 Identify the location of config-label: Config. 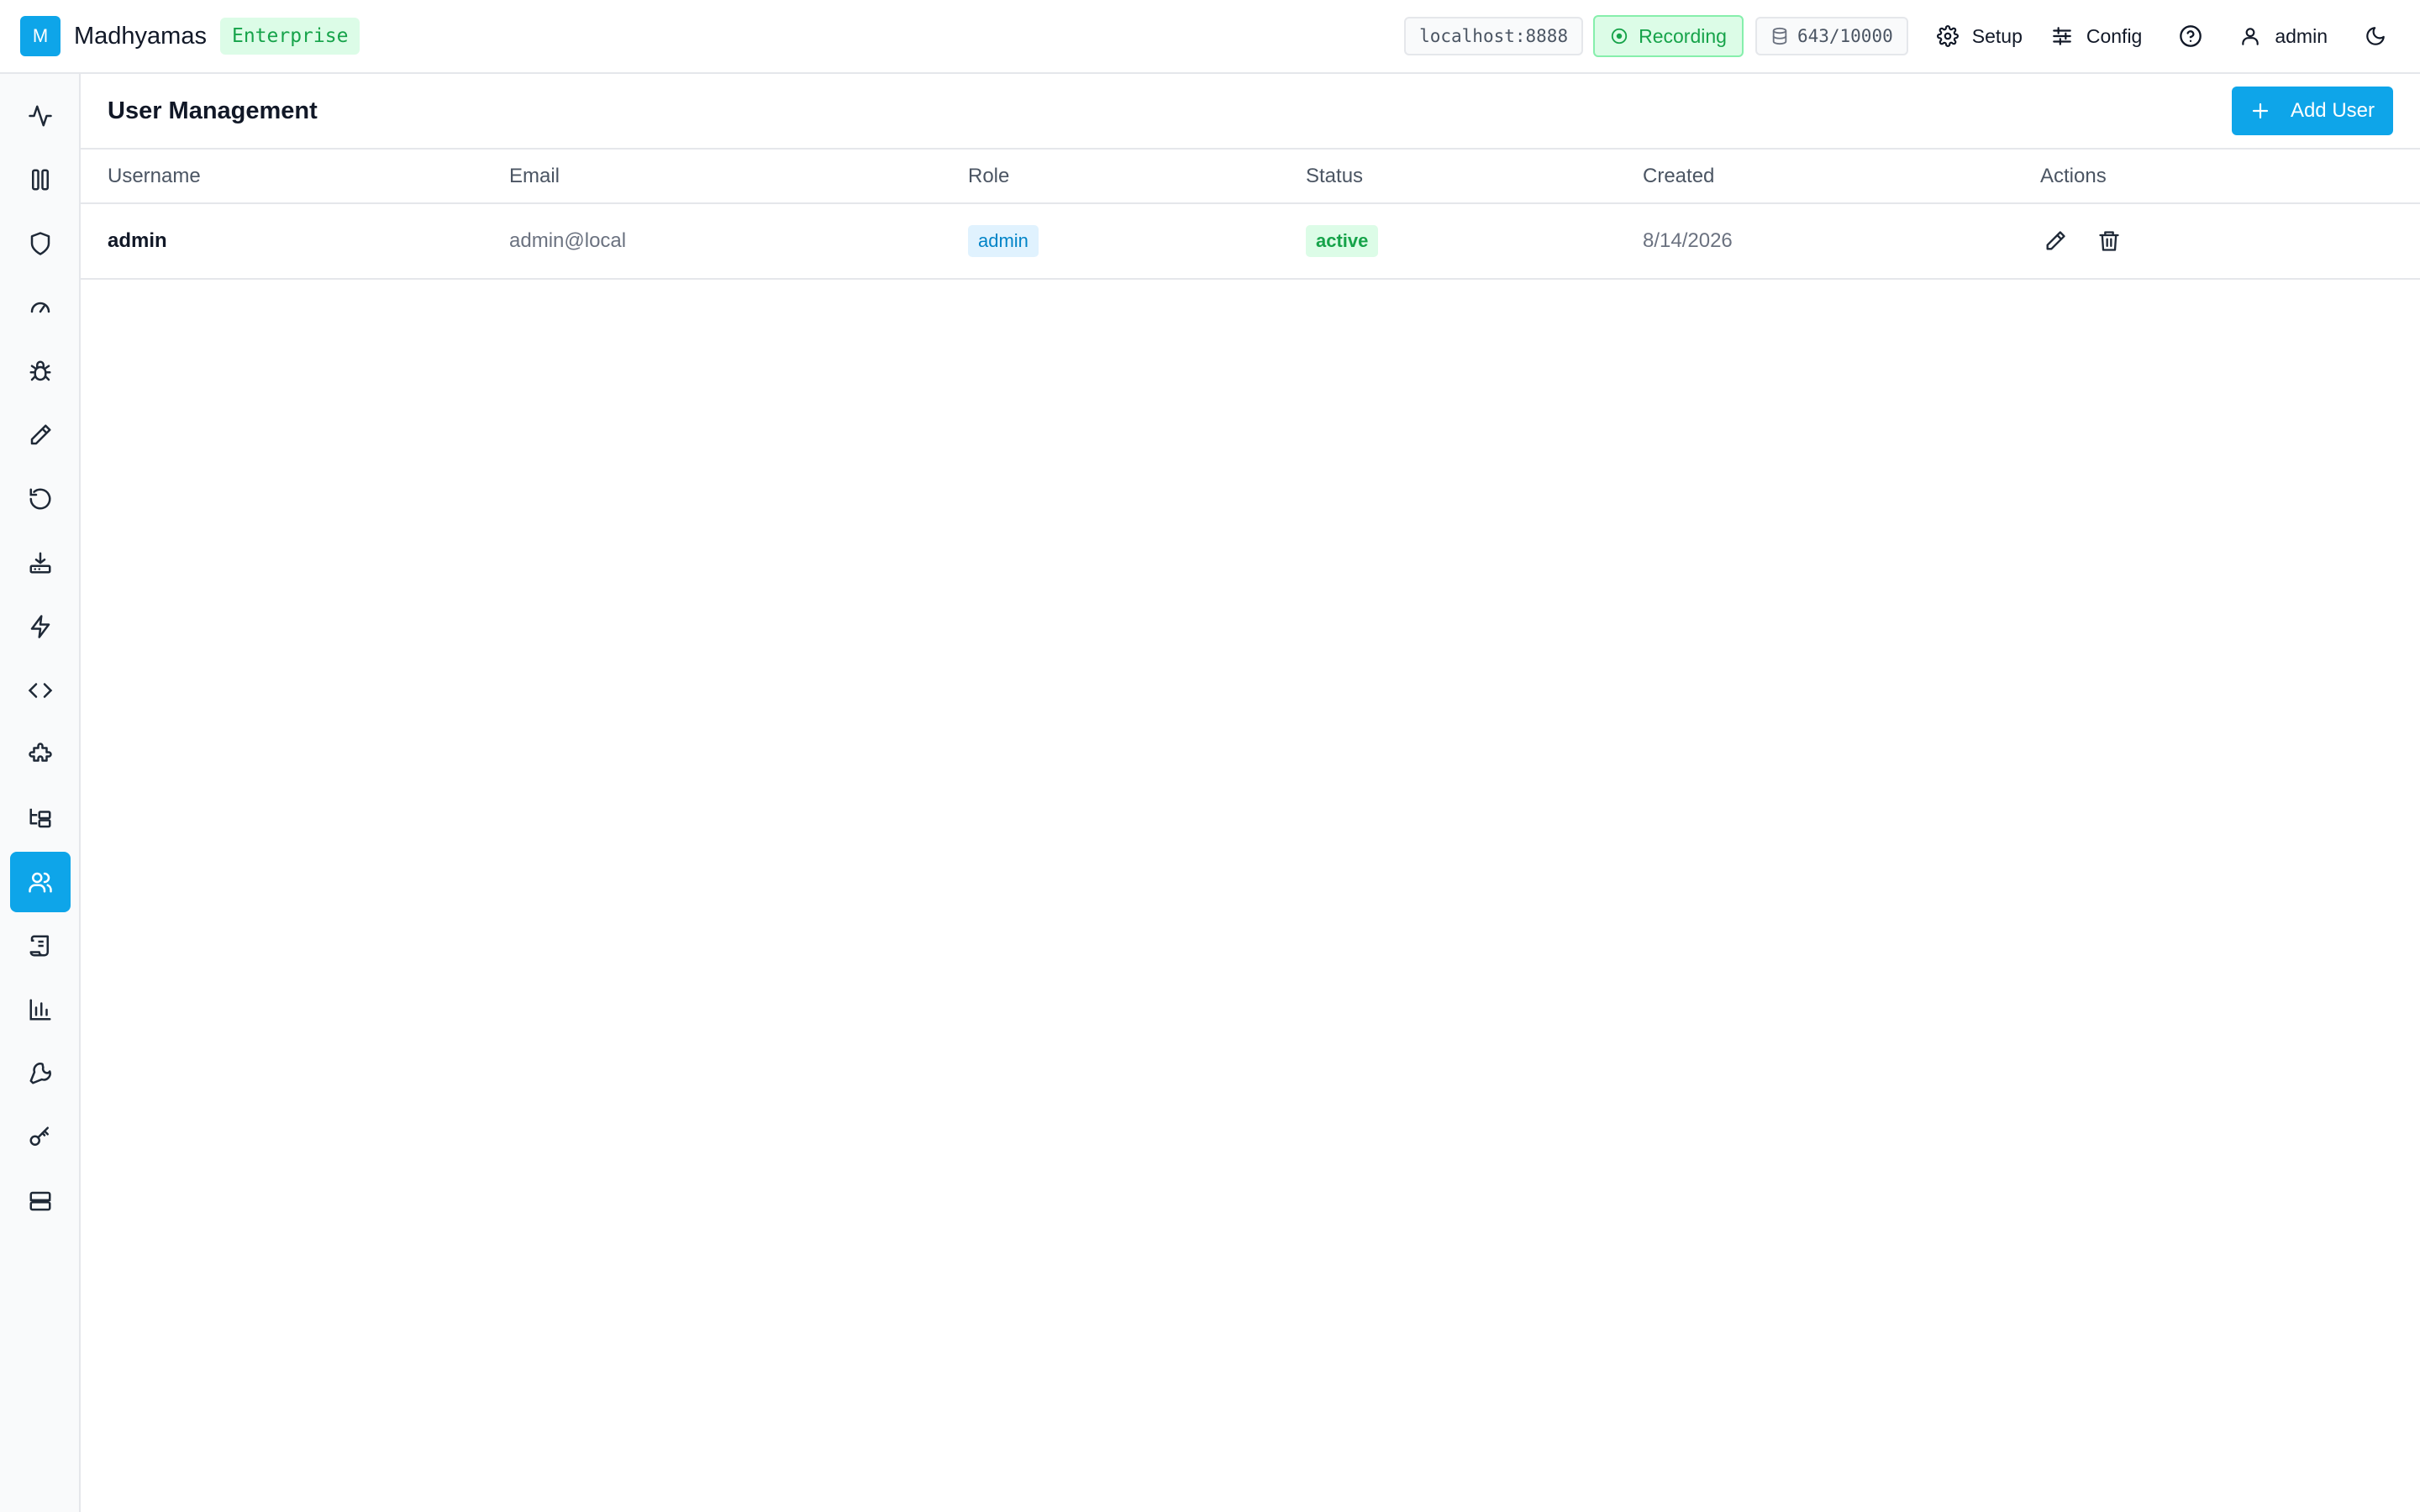
(2114, 35).